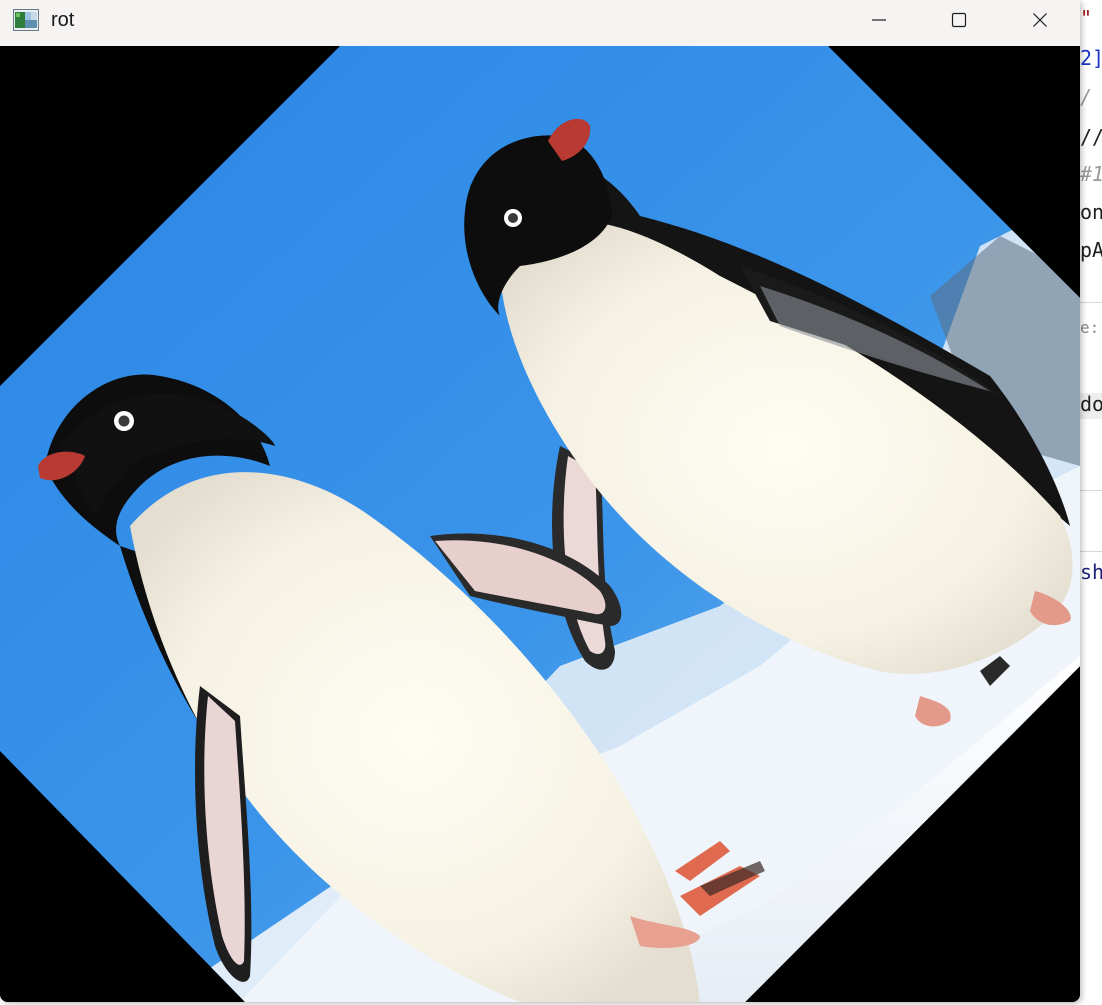 The height and width of the screenshot is (1005, 1102). I want to click on title-bar: rot, so click(540, 23).